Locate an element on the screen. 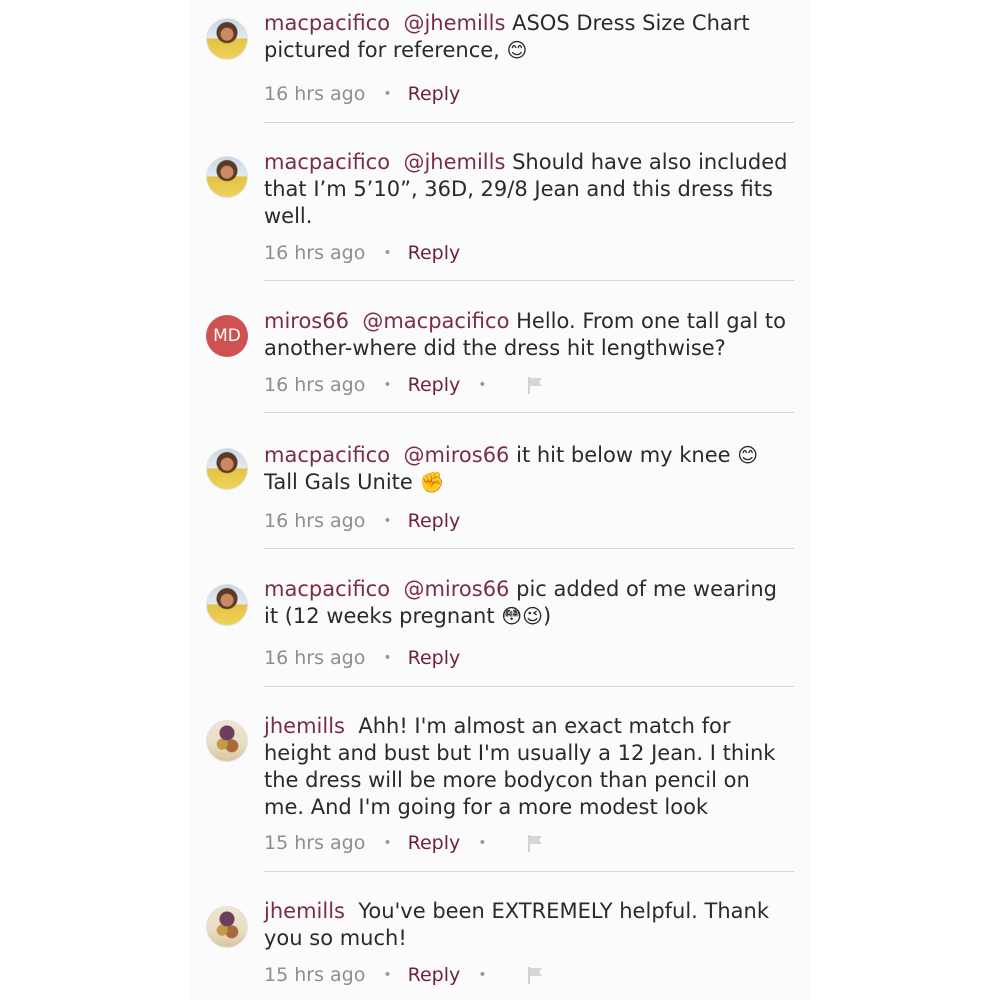 The image size is (1000, 1000). comment-meta: 16 hrs ago • Reply • is located at coordinates (405, 385).